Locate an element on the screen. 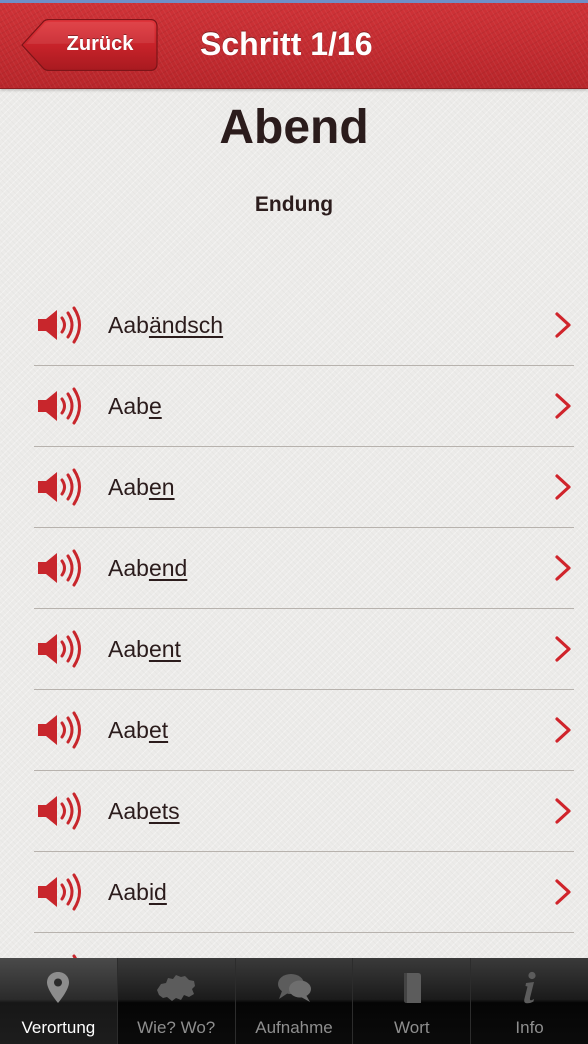  location-pin-icon is located at coordinates (58, 987).